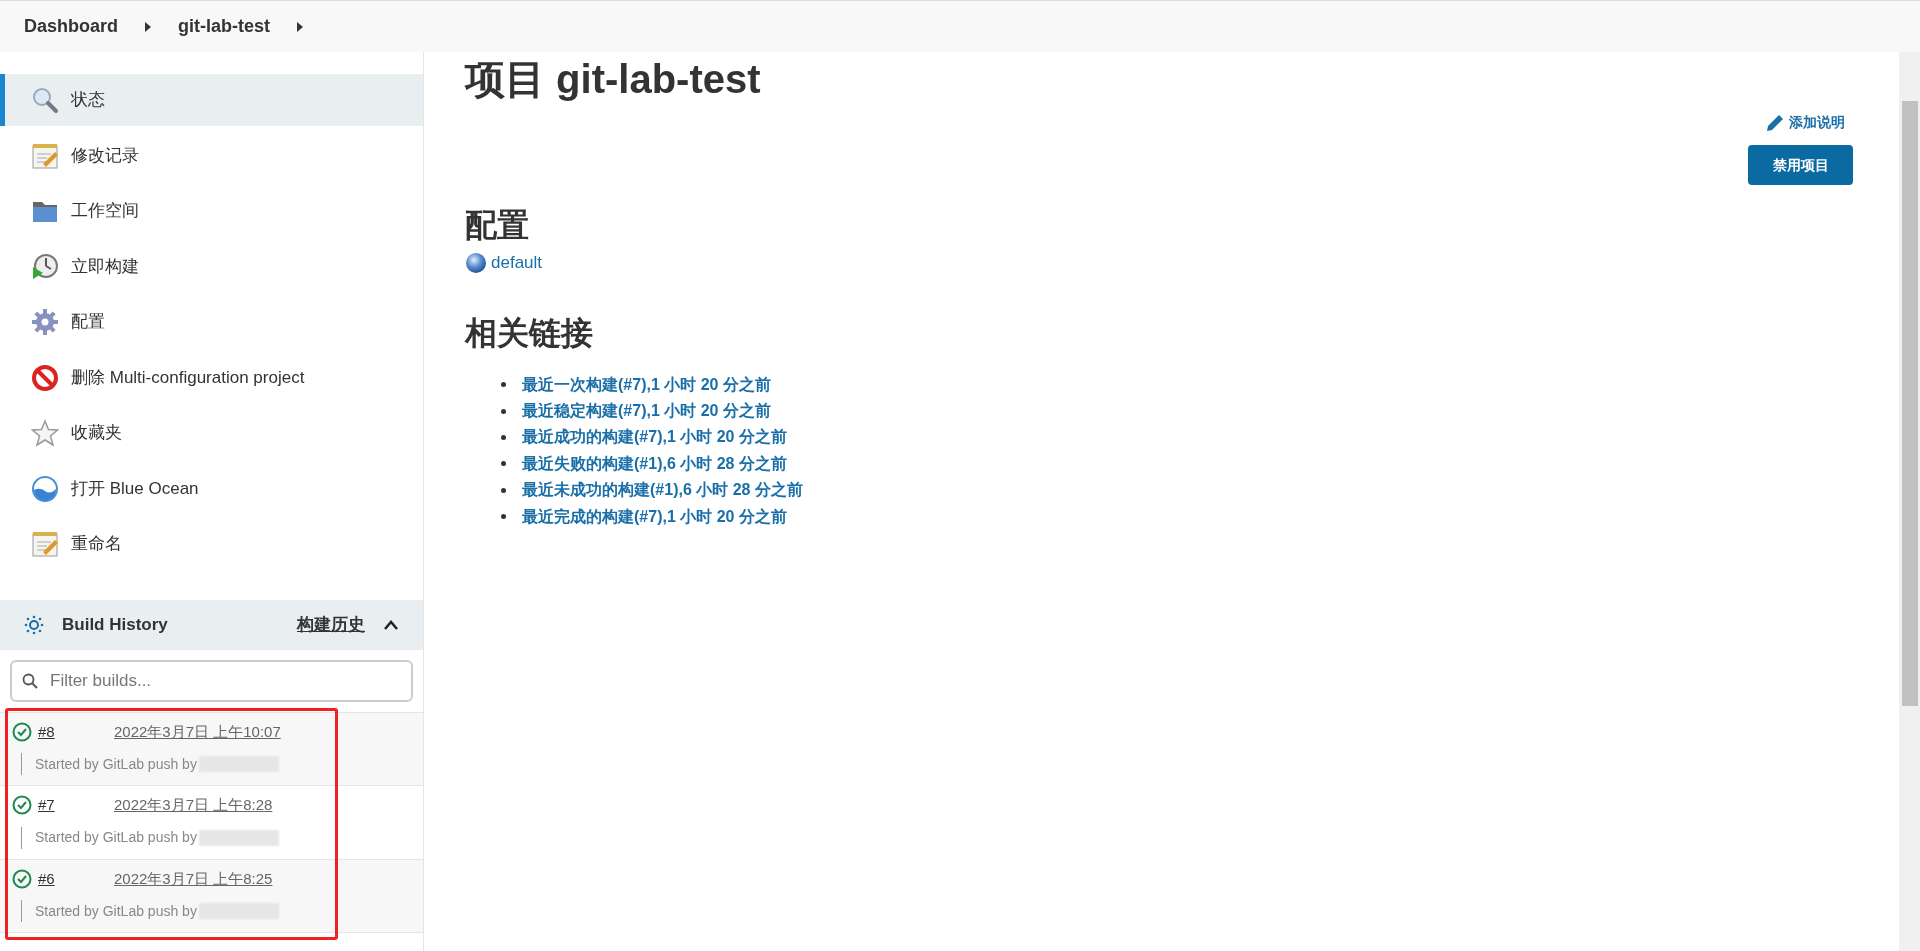  I want to click on ball-icon, so click(476, 262).